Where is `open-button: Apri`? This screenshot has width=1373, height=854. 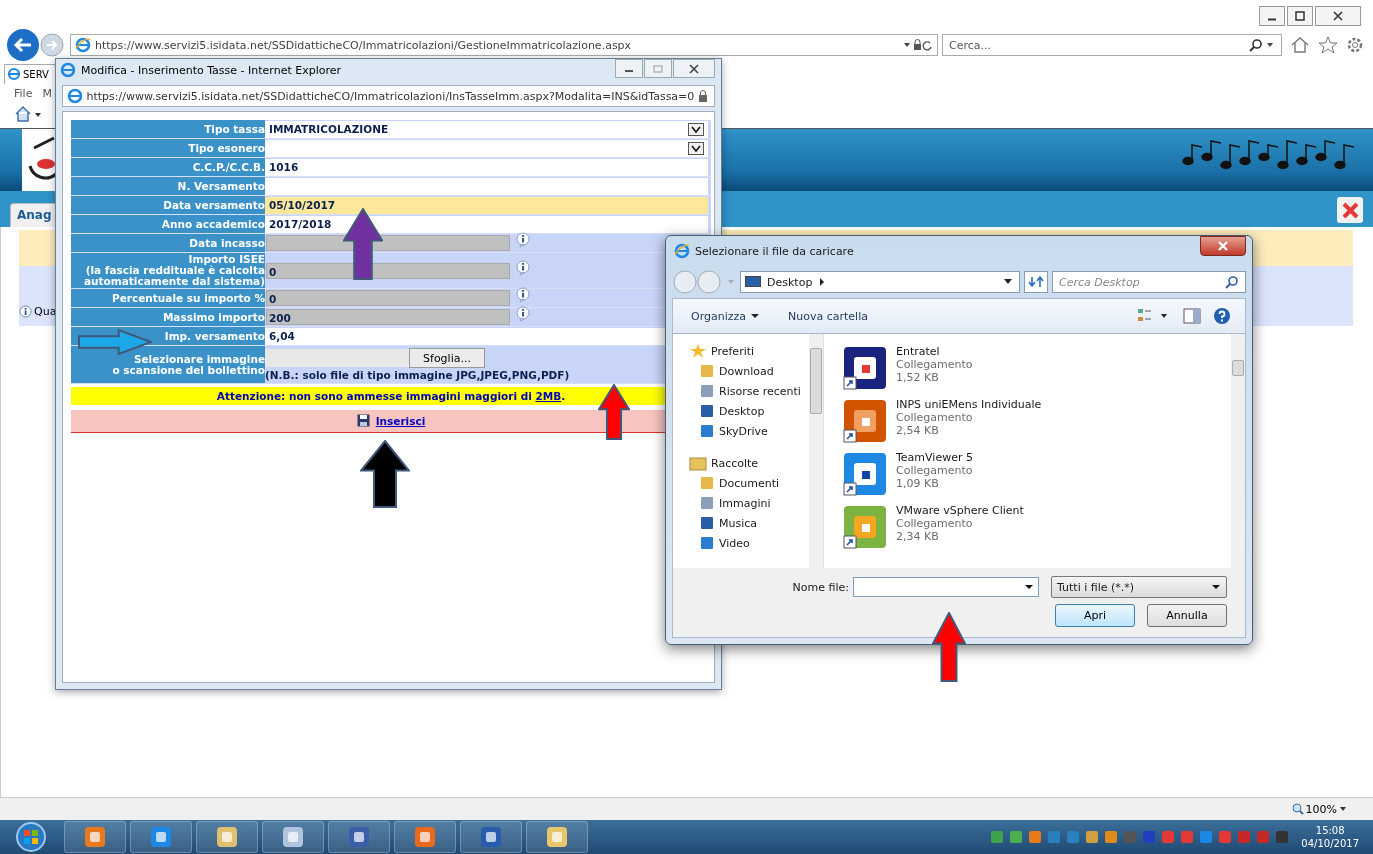
open-button: Apri is located at coordinates (1095, 615).